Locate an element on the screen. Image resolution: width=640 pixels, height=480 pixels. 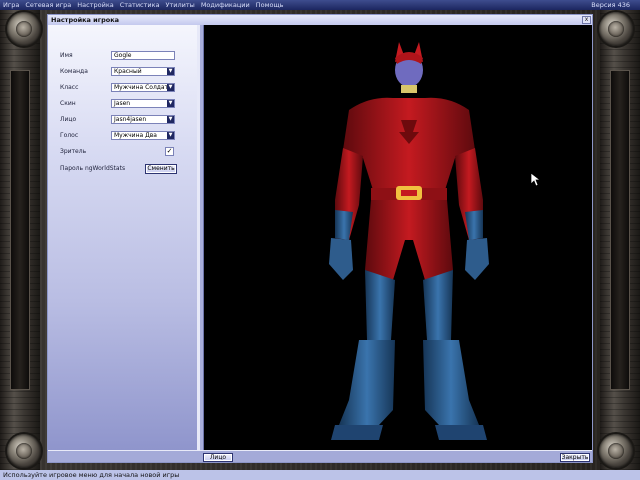
spectator-row: Зритель ✓ is located at coordinates (125, 152).